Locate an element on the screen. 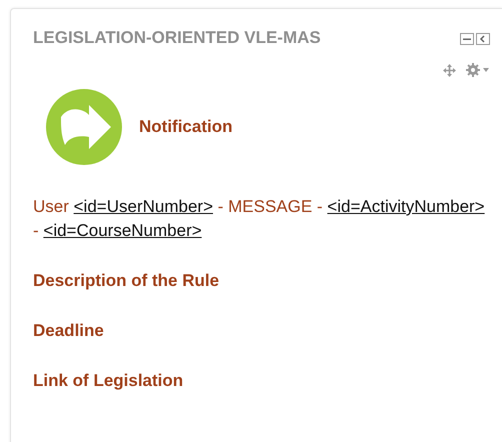 Image resolution: width=502 pixels, height=442 pixels. dock-icon is located at coordinates (483, 39).